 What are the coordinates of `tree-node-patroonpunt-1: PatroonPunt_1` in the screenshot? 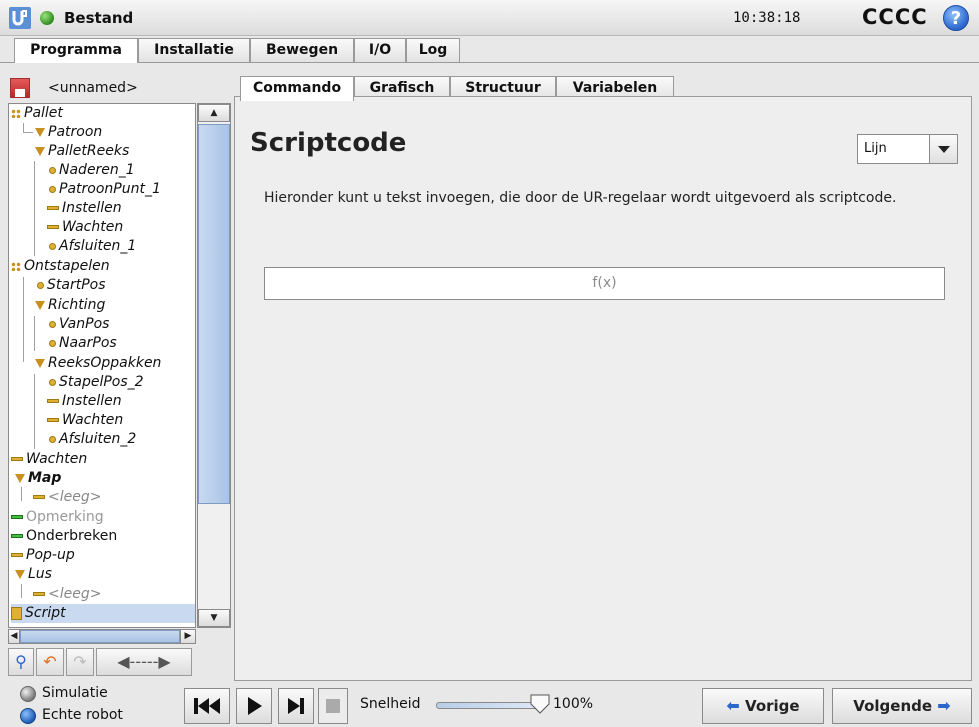 It's located at (105, 189).